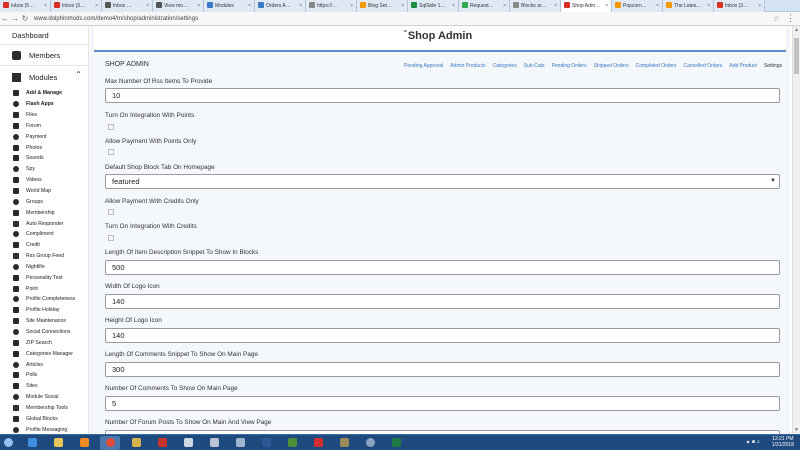 This screenshot has height=451, width=800. Describe the element at coordinates (796, 30) in the screenshot. I see `scroll-up-icon: ▲` at that location.